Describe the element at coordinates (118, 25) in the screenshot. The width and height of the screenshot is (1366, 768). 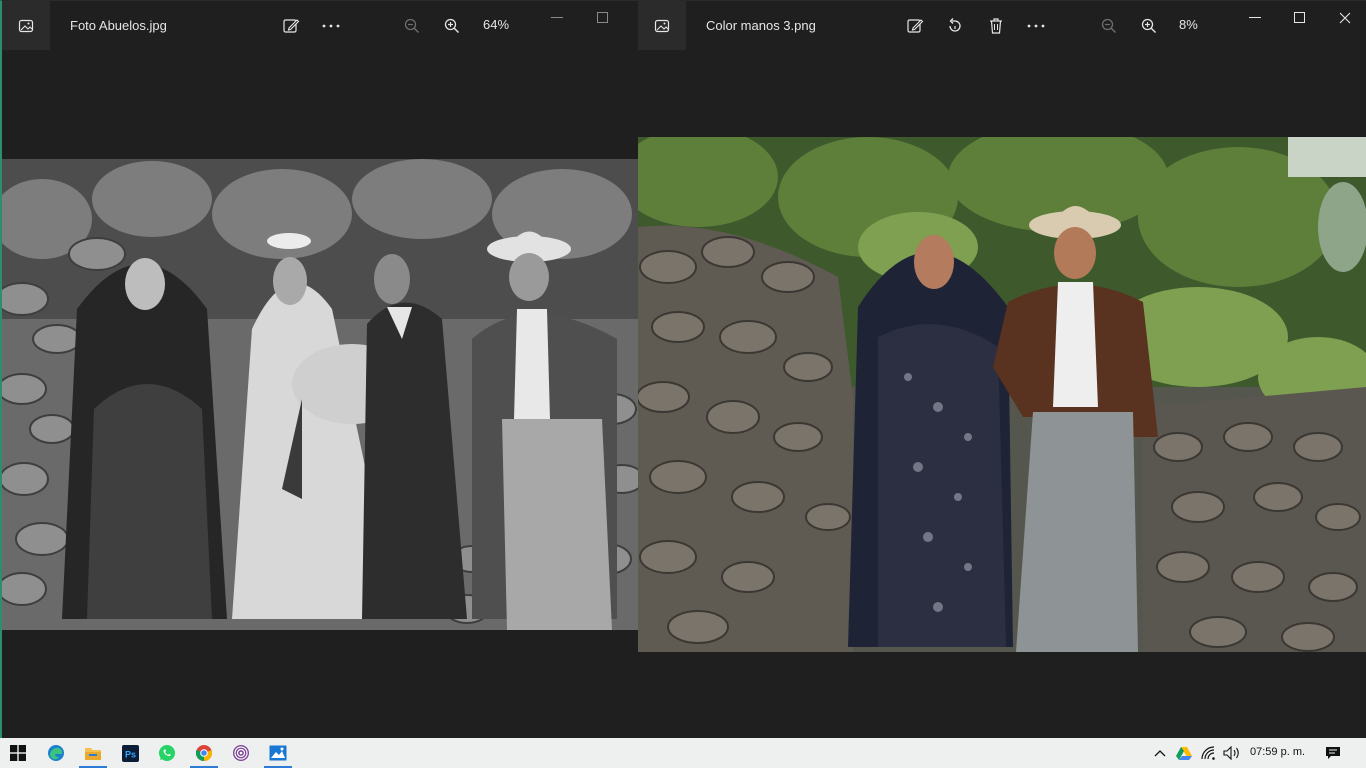
I see `window-title: Foto Abuelos.jpg` at that location.